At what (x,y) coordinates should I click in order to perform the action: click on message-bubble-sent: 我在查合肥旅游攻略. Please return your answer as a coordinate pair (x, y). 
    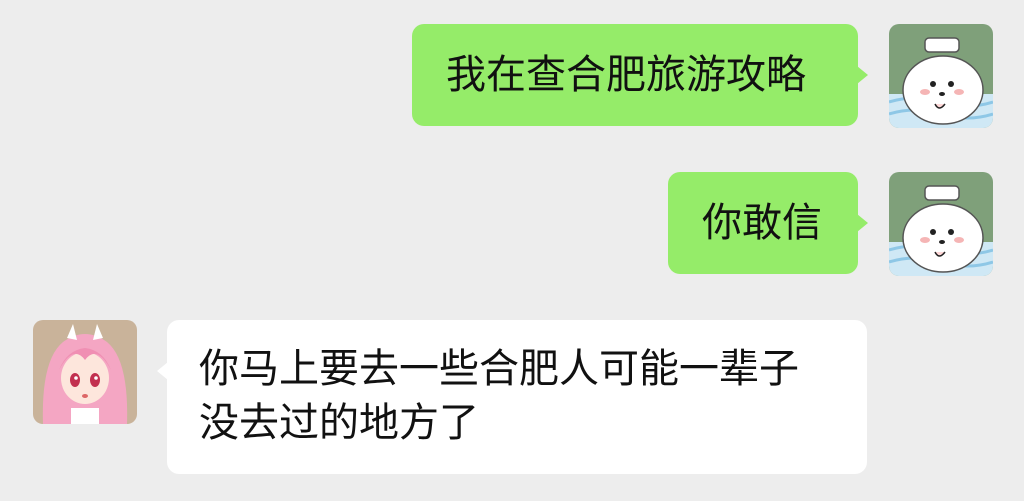
    Looking at the image, I should click on (640, 75).